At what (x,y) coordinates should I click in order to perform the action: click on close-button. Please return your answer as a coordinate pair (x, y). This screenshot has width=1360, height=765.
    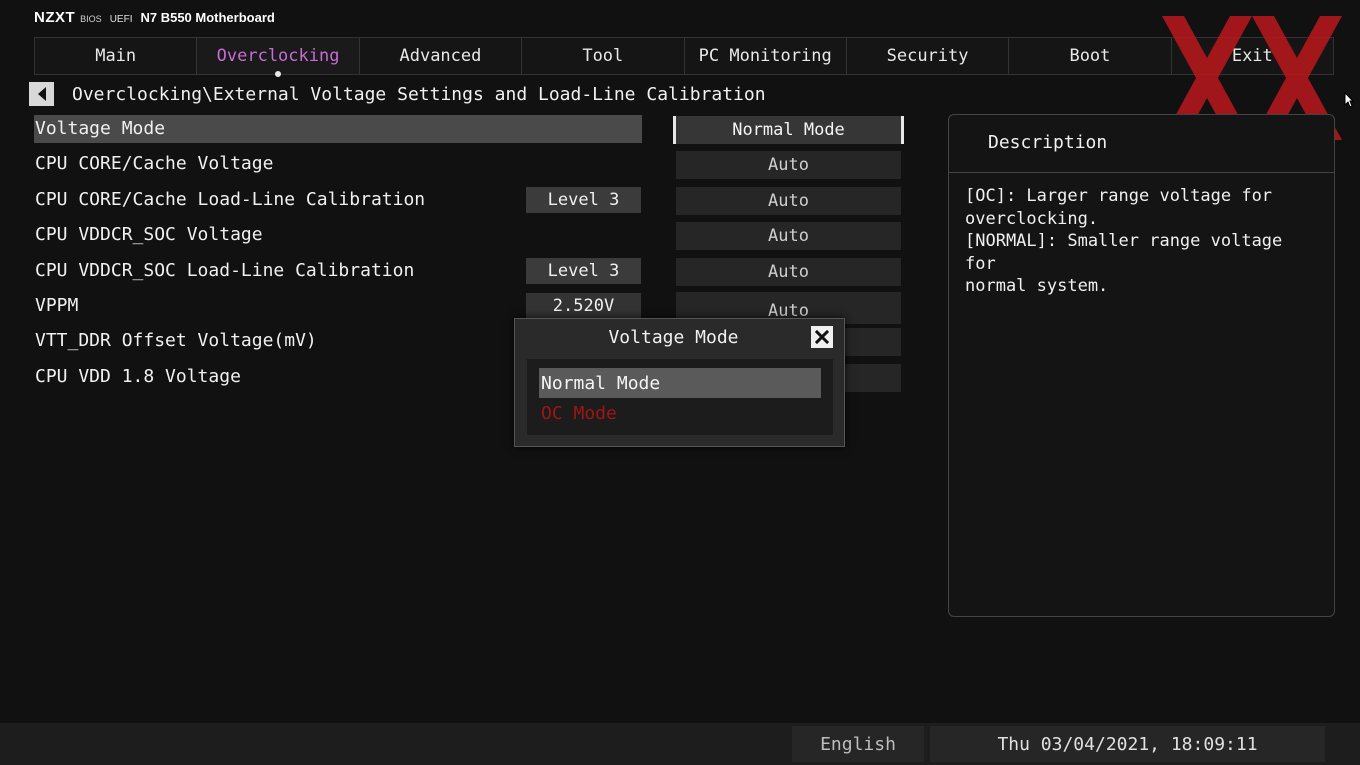
    Looking at the image, I should click on (822, 337).